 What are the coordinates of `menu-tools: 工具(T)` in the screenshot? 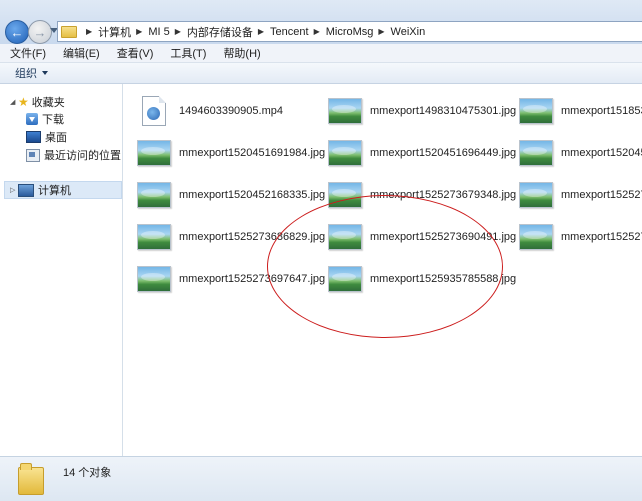 It's located at (186, 53).